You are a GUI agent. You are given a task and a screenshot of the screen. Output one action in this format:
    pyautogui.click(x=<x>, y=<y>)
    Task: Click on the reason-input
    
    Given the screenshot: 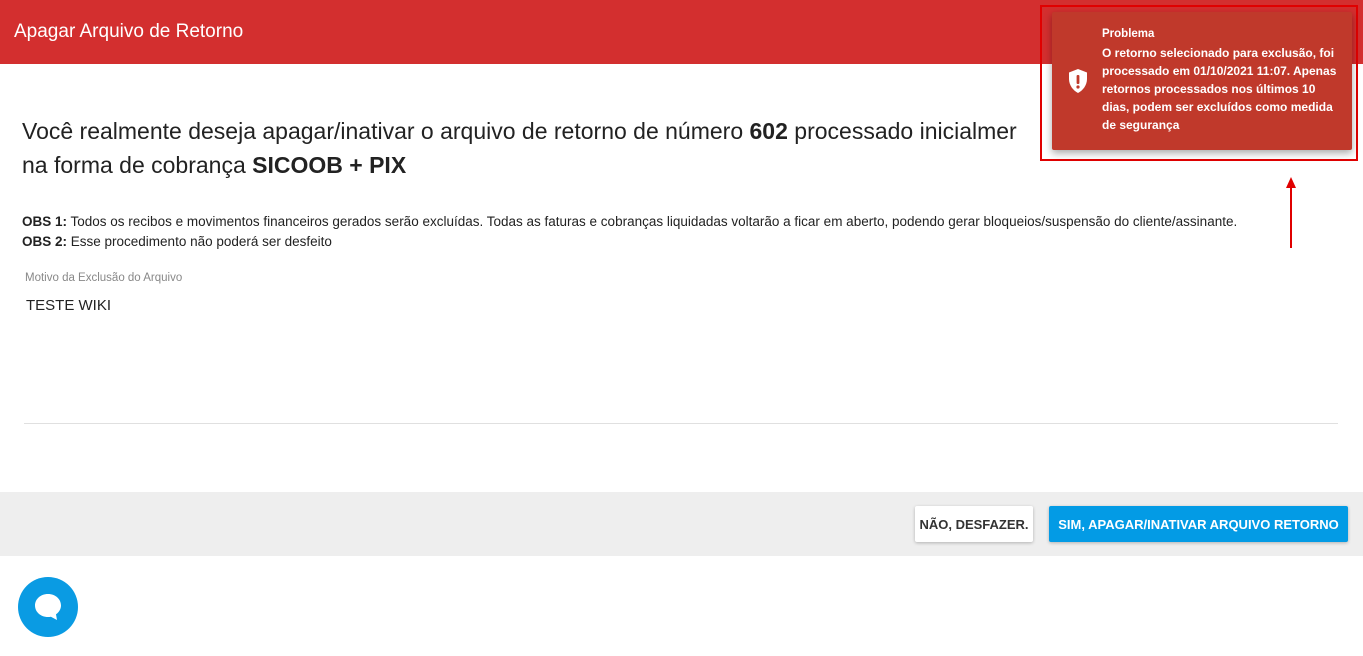 What is the action you would take?
    pyautogui.click(x=679, y=305)
    